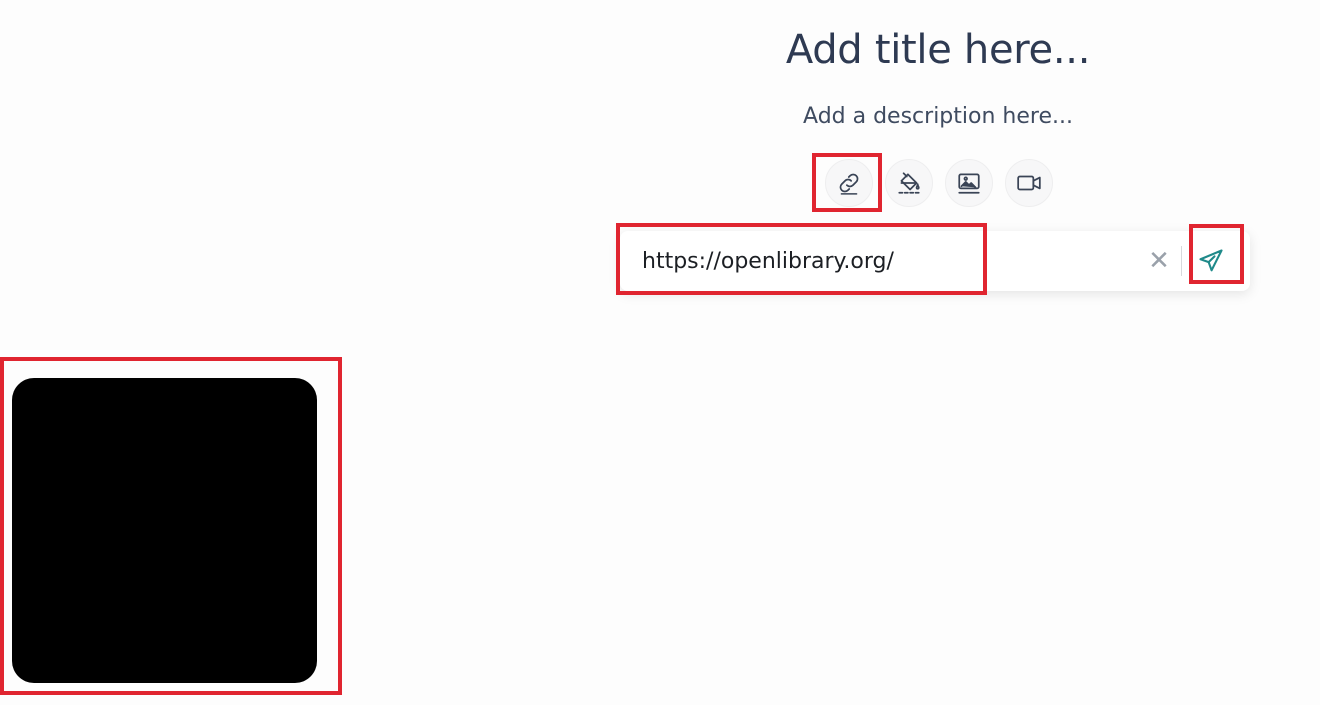 The height and width of the screenshot is (705, 1320). I want to click on clear-input-button: ✕, so click(1159, 261).